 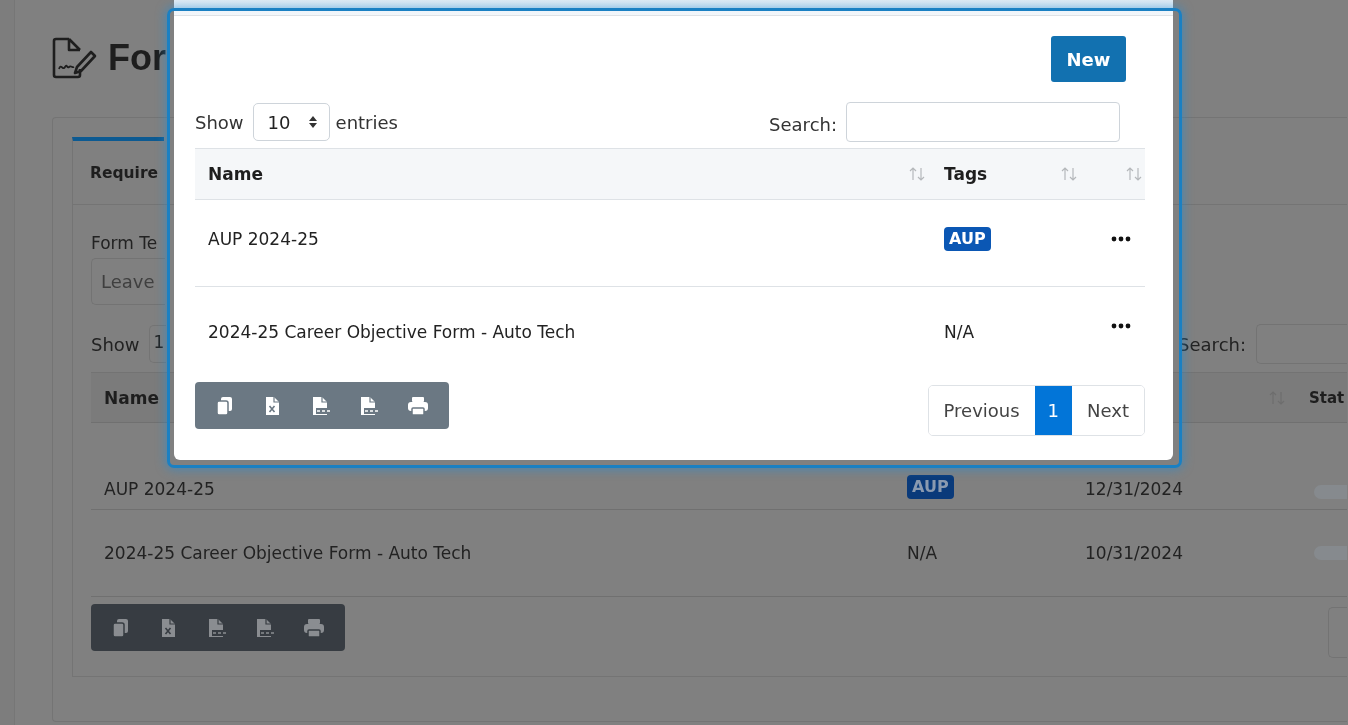 I want to click on signed-document-icon, so click(x=75, y=58).